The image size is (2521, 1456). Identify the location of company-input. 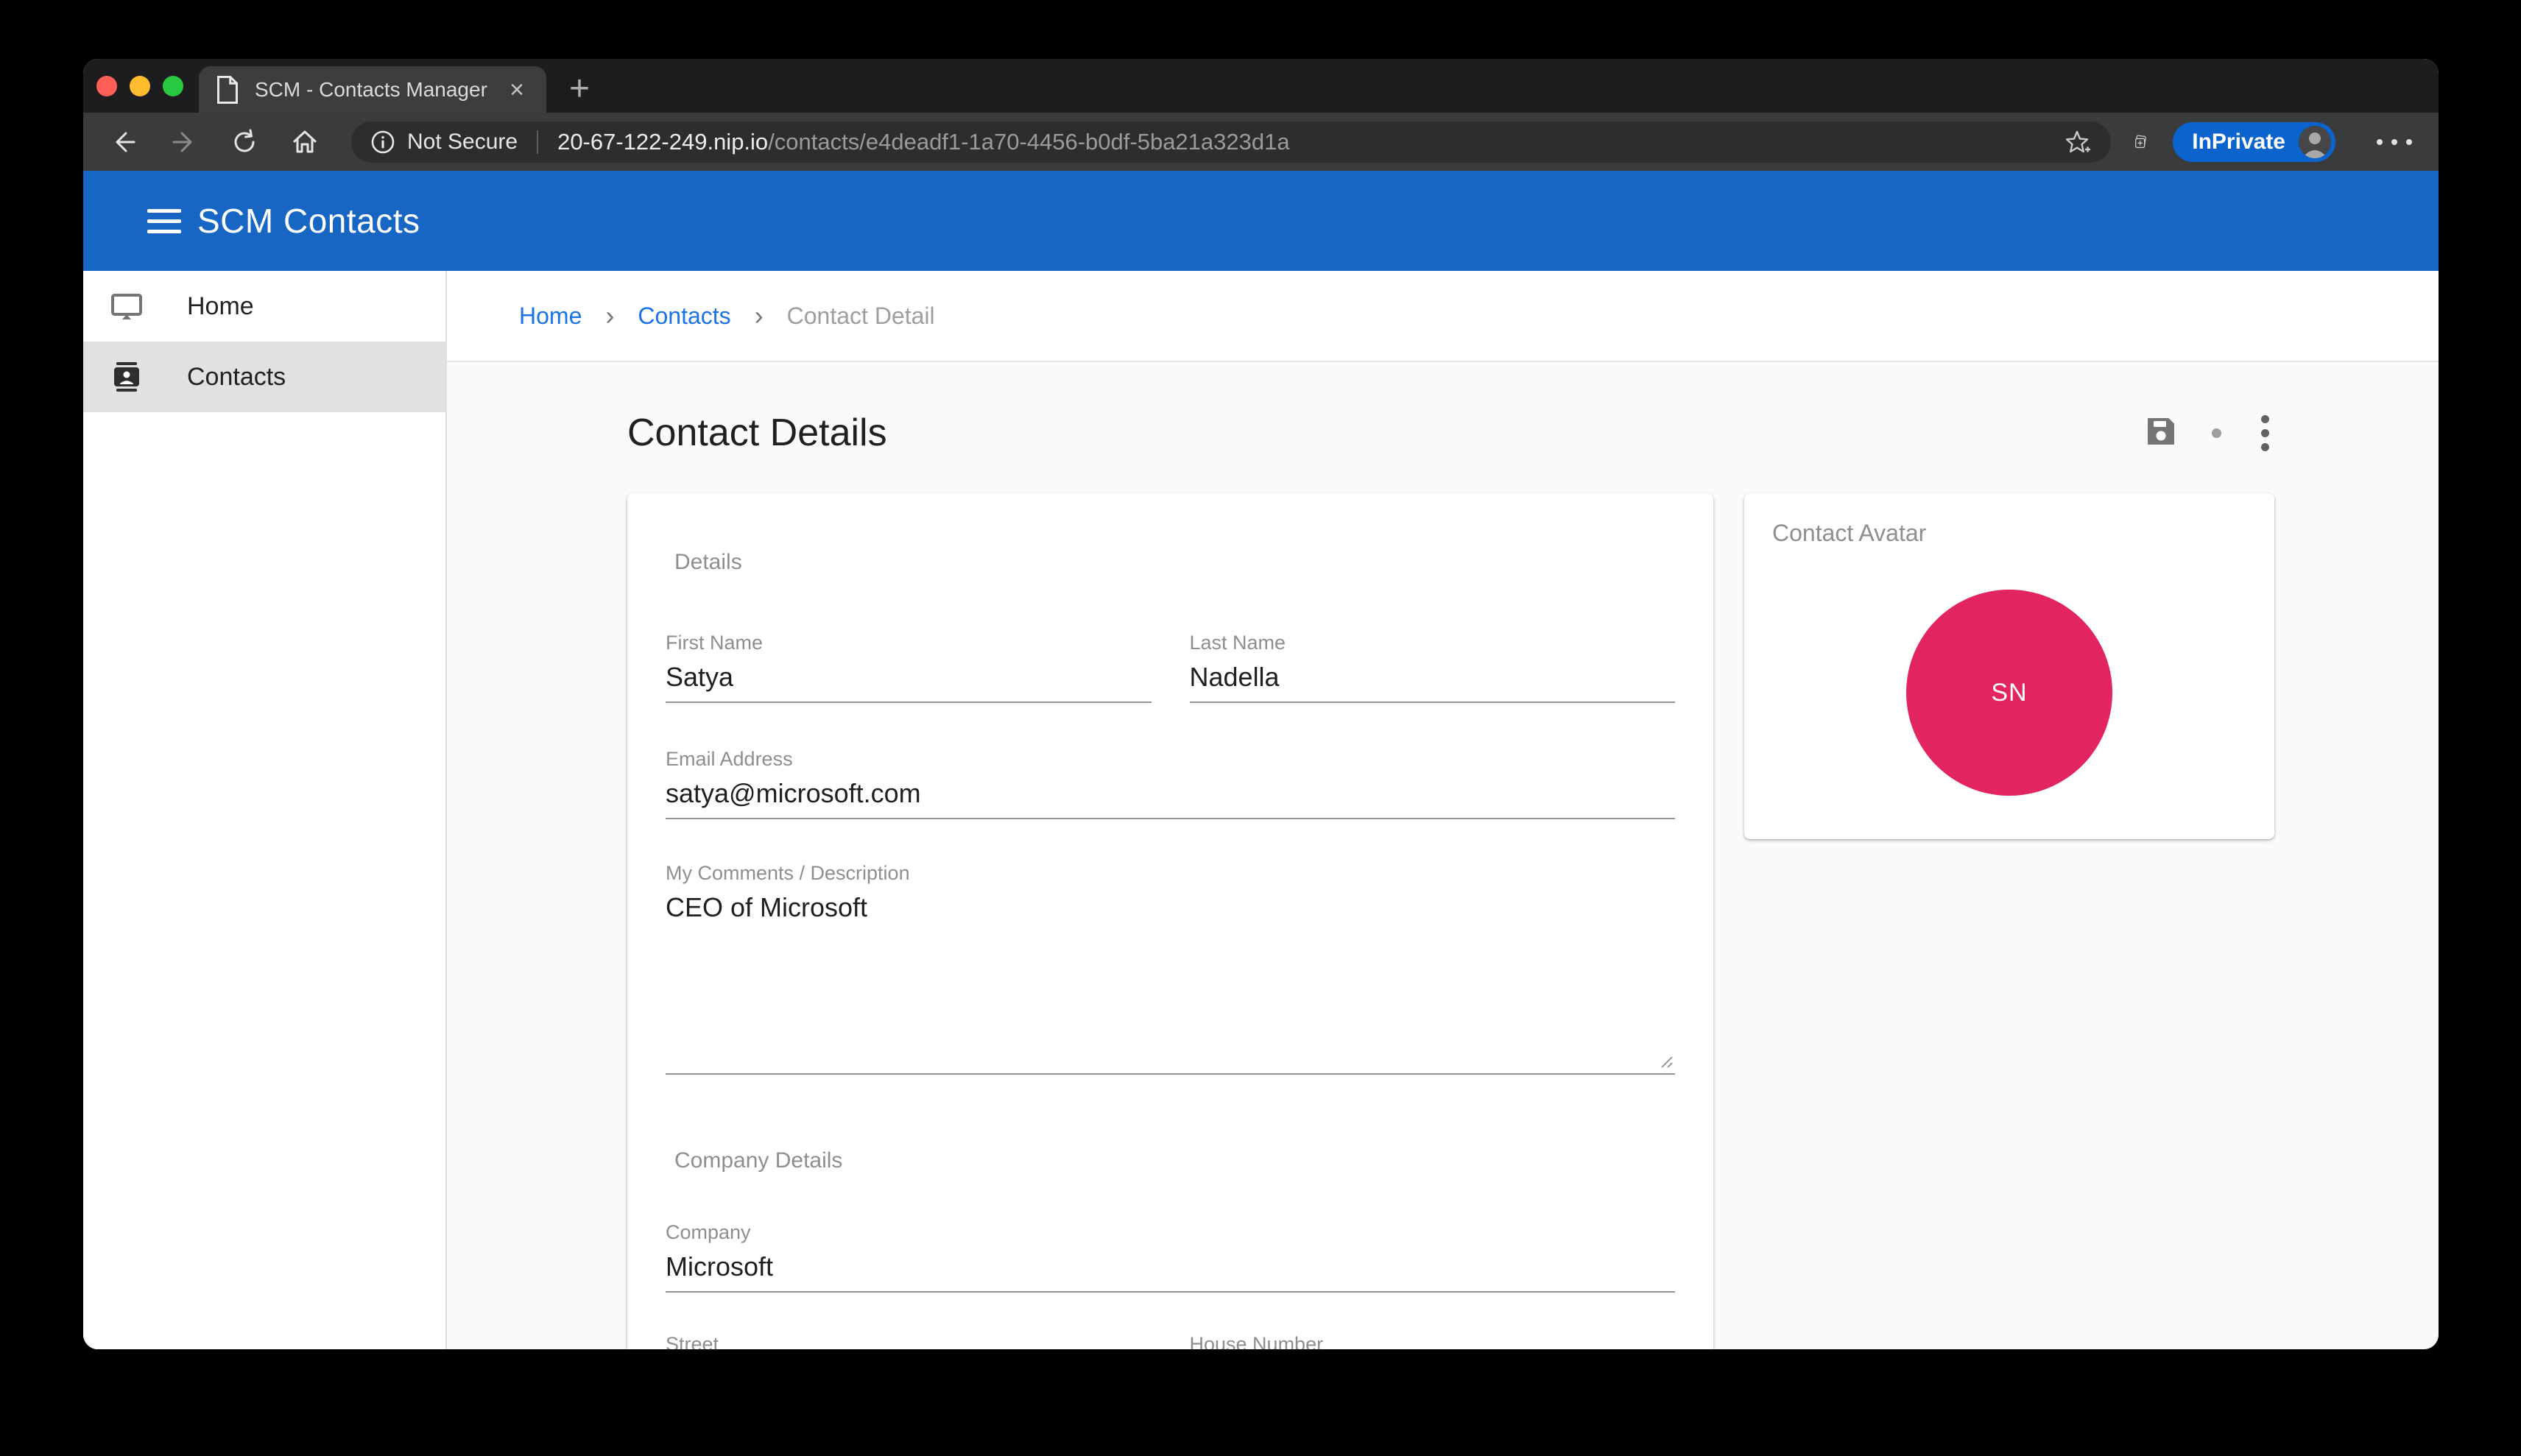
(1170, 1269).